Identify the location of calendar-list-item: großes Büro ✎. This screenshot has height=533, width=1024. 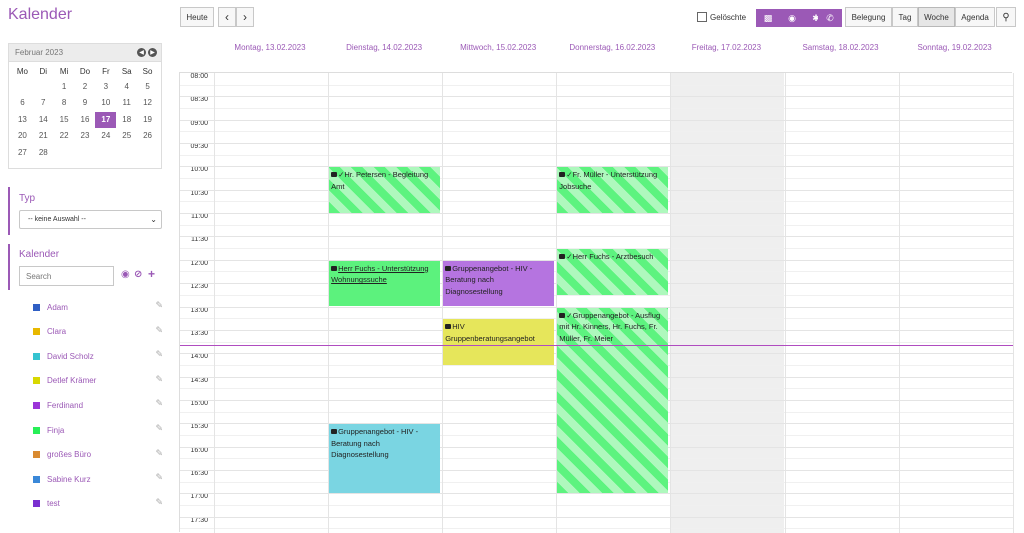
(98, 455).